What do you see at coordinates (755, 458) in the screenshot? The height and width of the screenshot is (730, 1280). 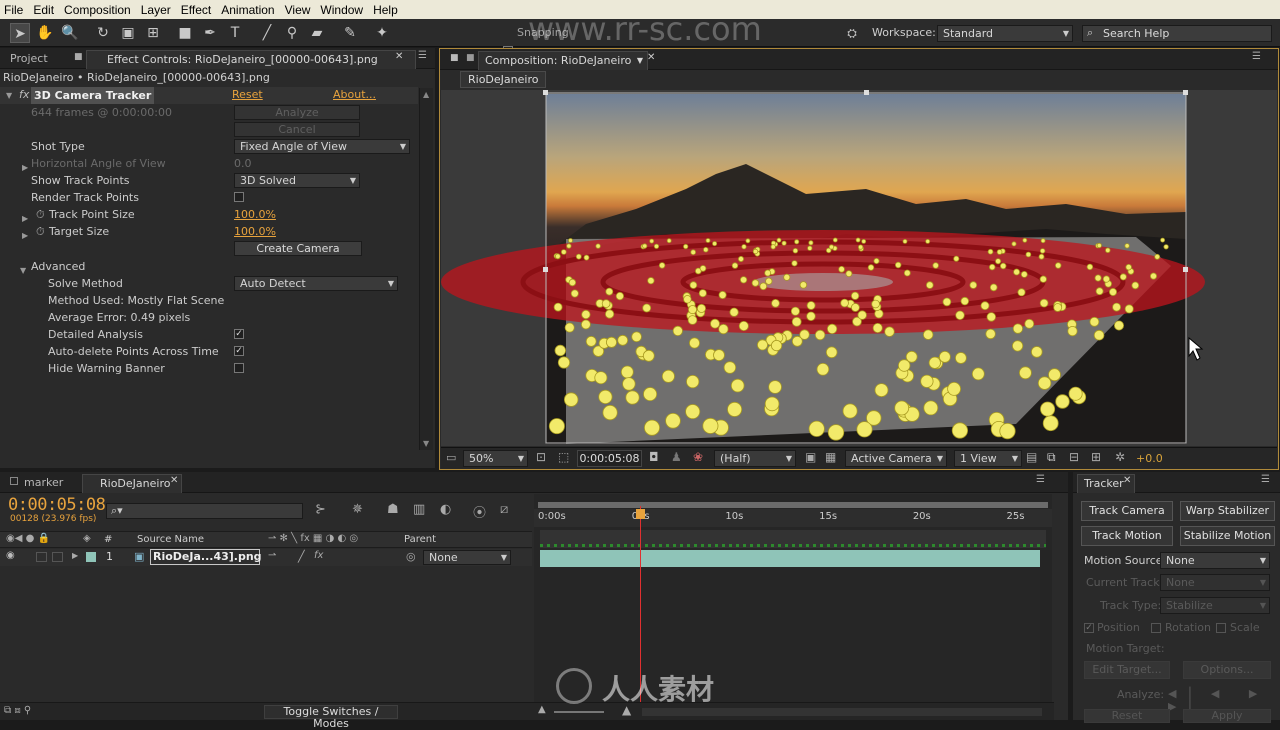 I see `resolution-dropdown: (Half) ▼` at bounding box center [755, 458].